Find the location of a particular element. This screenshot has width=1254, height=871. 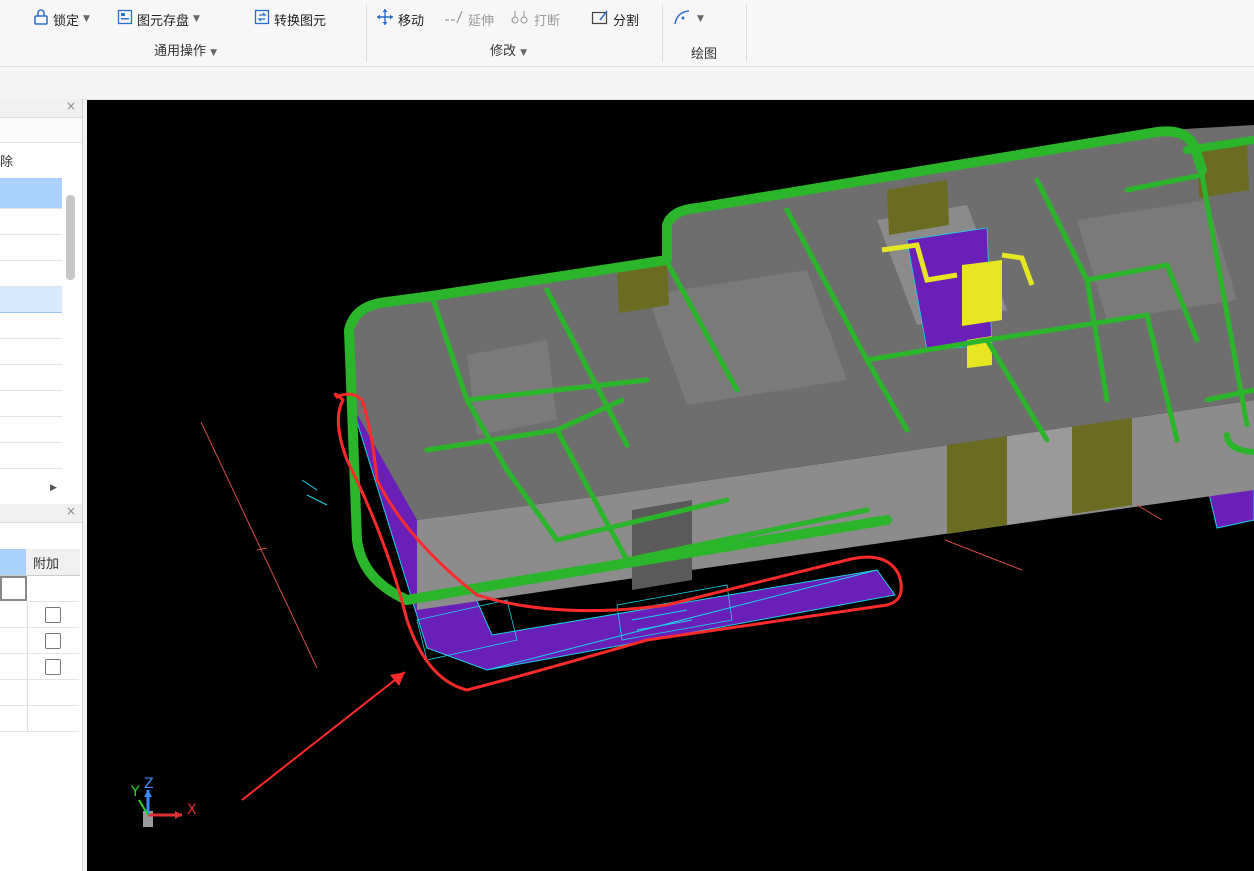

general-ops-group: 通用操作 ▼ is located at coordinates (185, 49).